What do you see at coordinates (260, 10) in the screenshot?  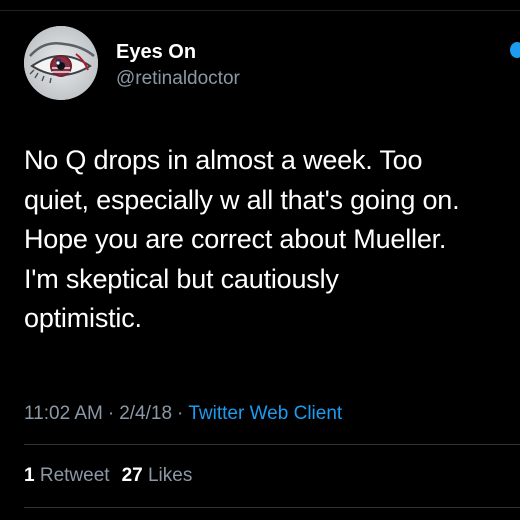 I see `top-divider` at bounding box center [260, 10].